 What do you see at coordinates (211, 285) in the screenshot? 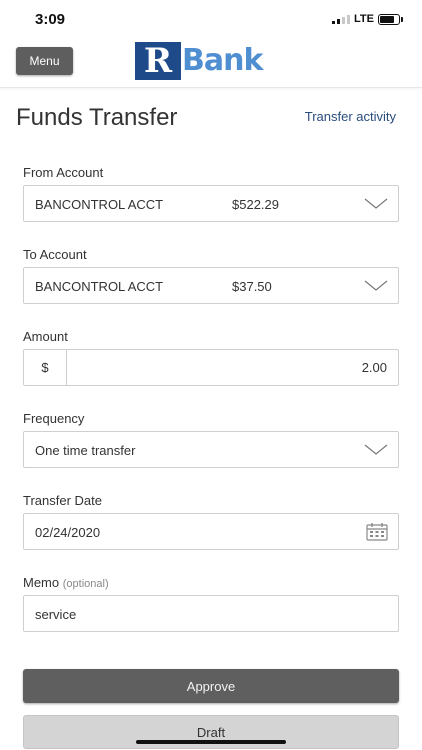
I see `to-account-select: BANCONTROL ACCT $37.50` at bounding box center [211, 285].